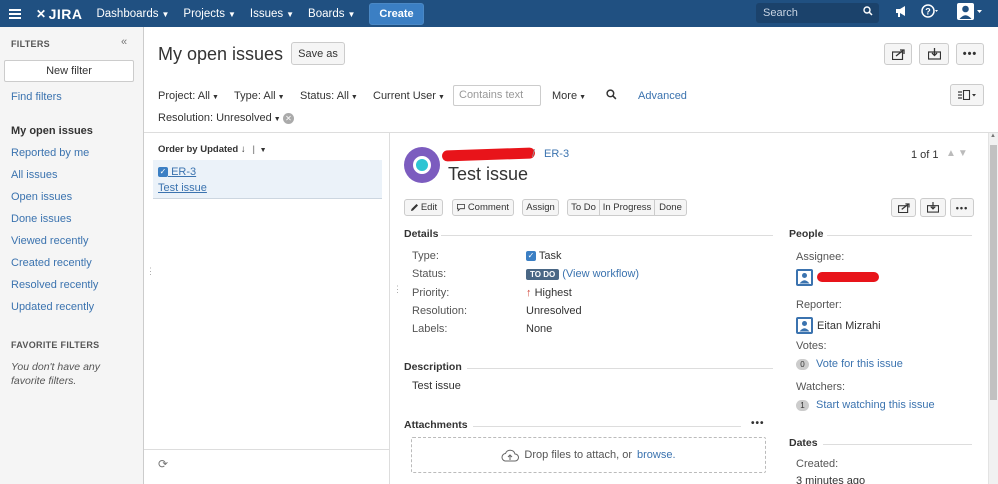 The height and width of the screenshot is (484, 998). What do you see at coordinates (34, 175) in the screenshot?
I see `sidebar-item-all-issues: All issues` at bounding box center [34, 175].